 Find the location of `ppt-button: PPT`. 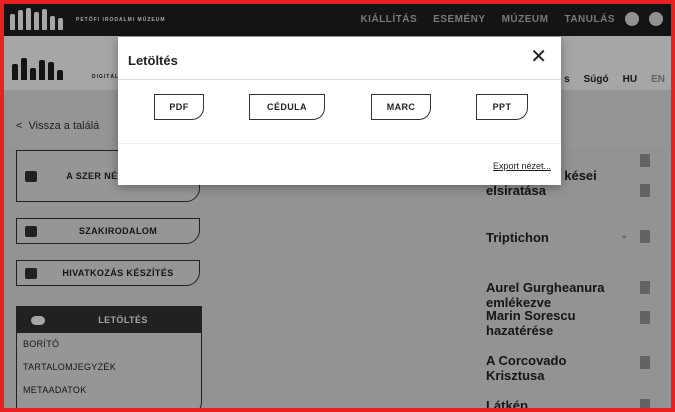

ppt-button: PPT is located at coordinates (502, 107).